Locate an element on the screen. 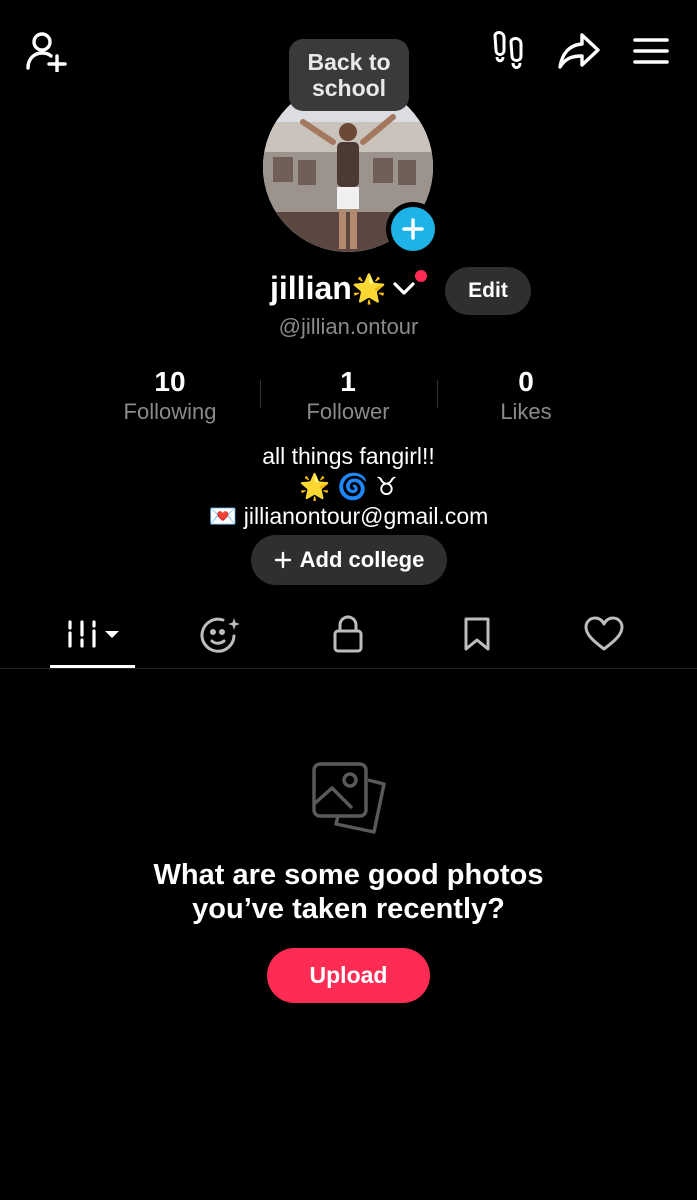 Image resolution: width=697 pixels, height=1200 pixels. stat-following: 10 Following is located at coordinates (170, 396).